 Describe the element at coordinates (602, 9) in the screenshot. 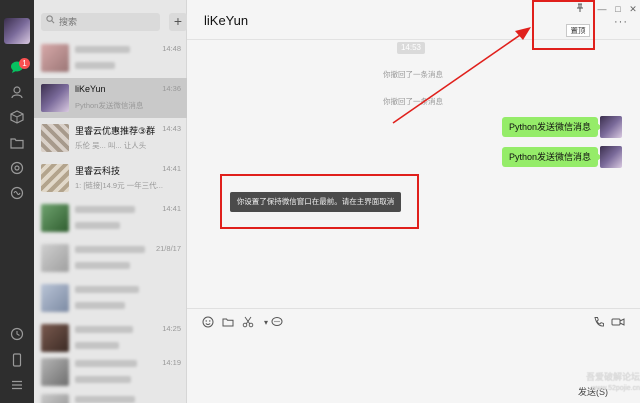

I see `minimize-button: —` at that location.